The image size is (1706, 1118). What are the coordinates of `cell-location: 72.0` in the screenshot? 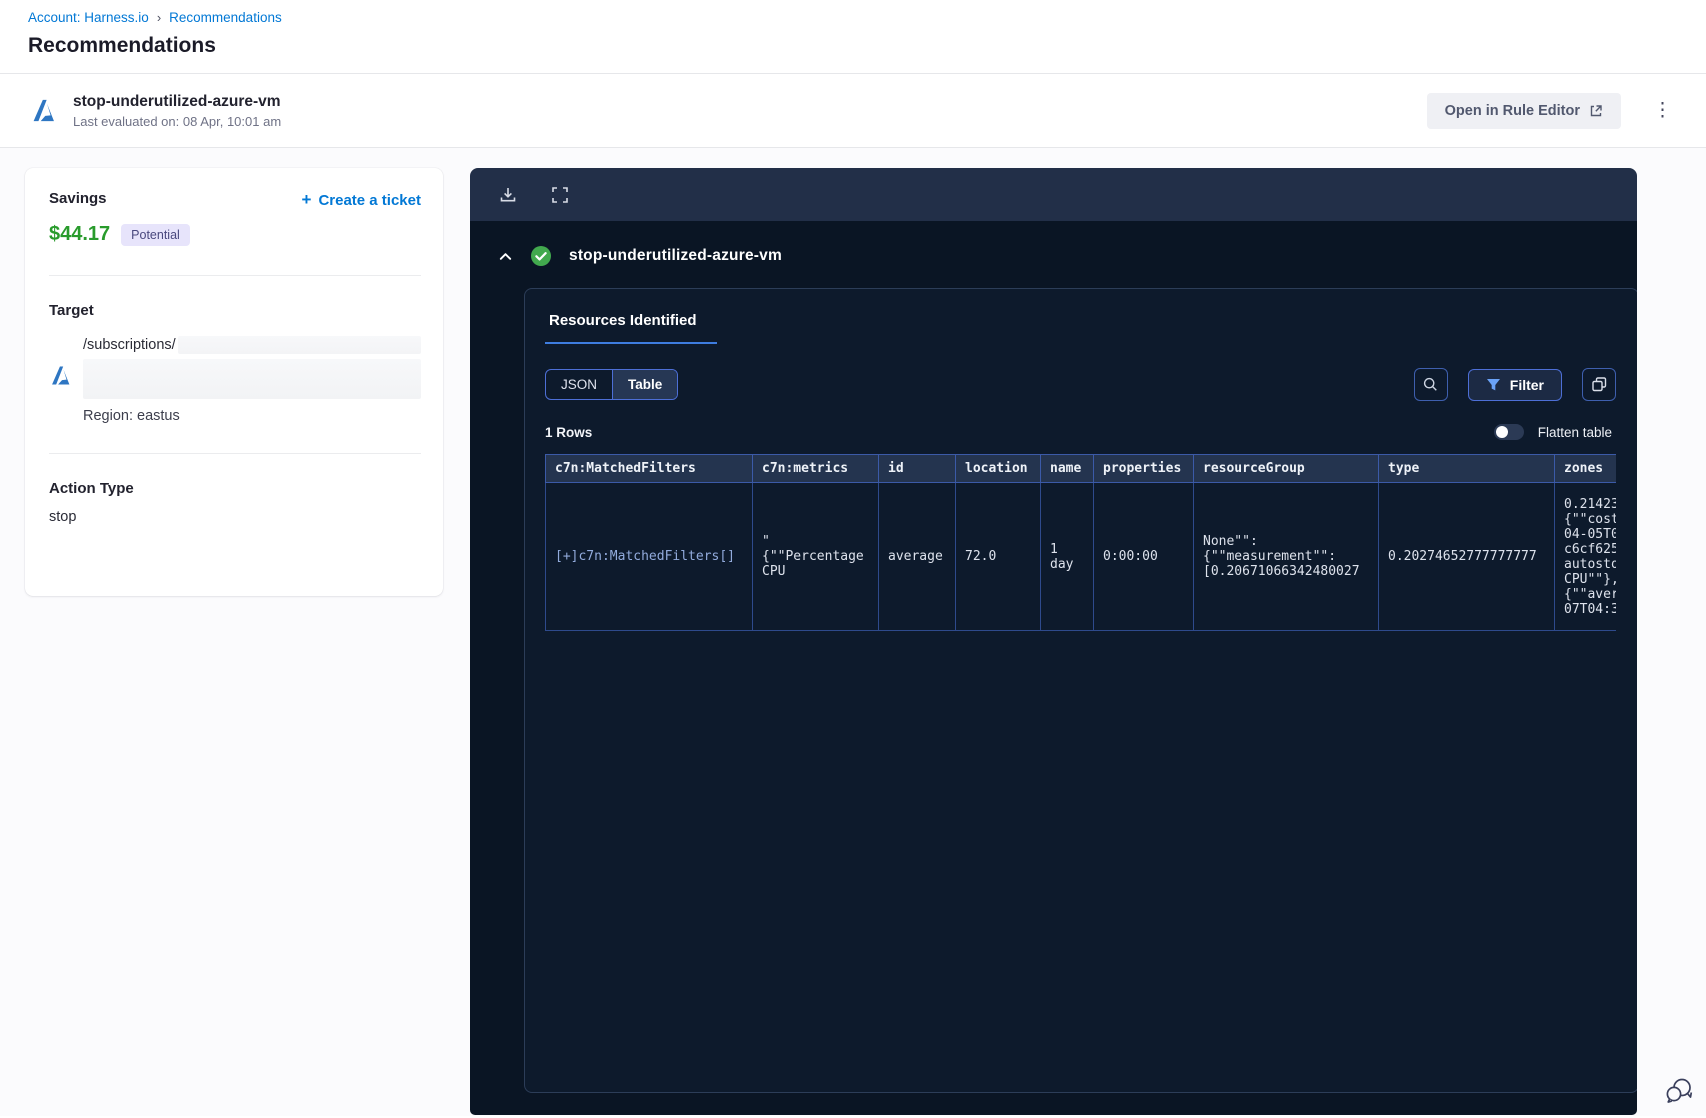 It's located at (998, 556).